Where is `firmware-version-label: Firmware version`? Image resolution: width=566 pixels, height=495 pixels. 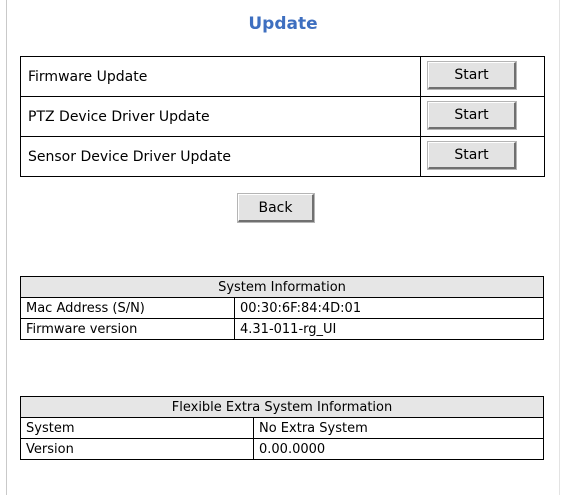
firmware-version-label: Firmware version is located at coordinates (127, 329).